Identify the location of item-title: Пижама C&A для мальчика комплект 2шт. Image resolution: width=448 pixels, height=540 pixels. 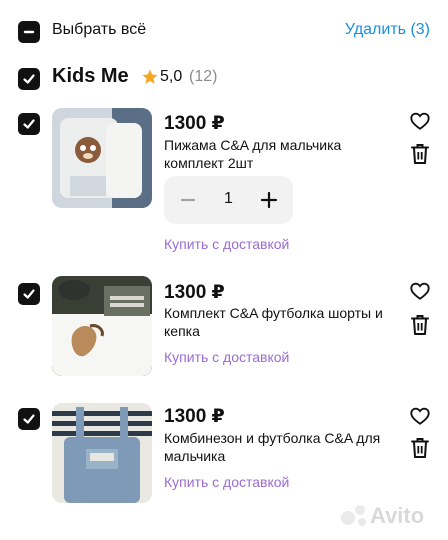
(281, 154).